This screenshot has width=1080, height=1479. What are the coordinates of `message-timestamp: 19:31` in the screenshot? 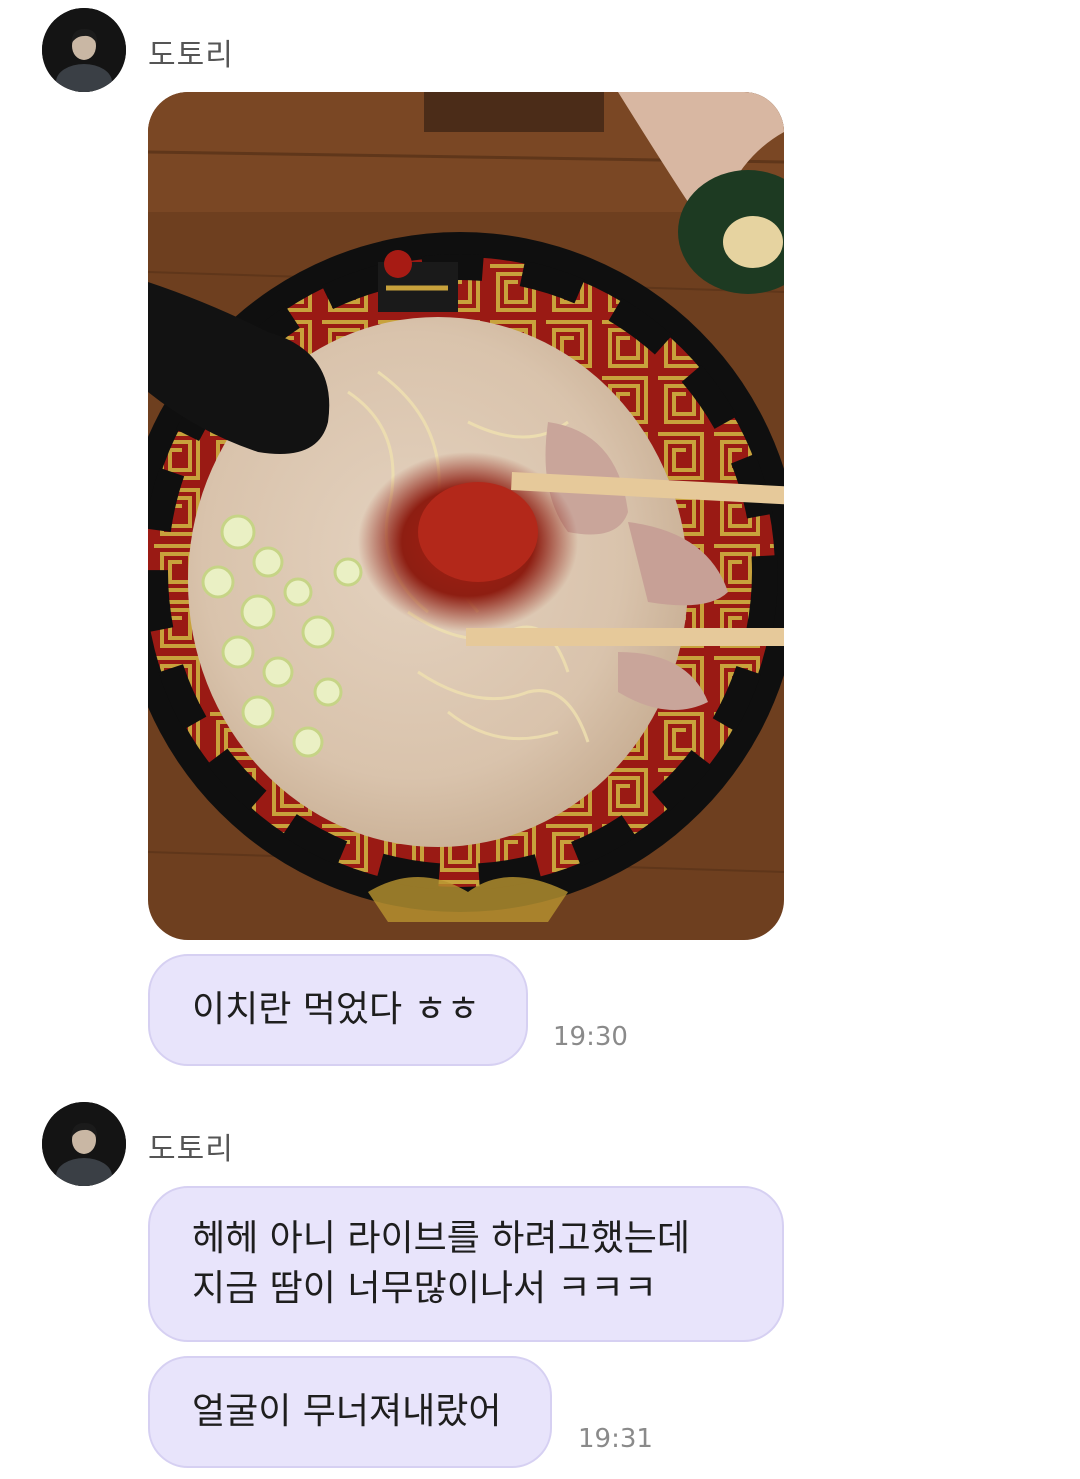 It's located at (615, 1439).